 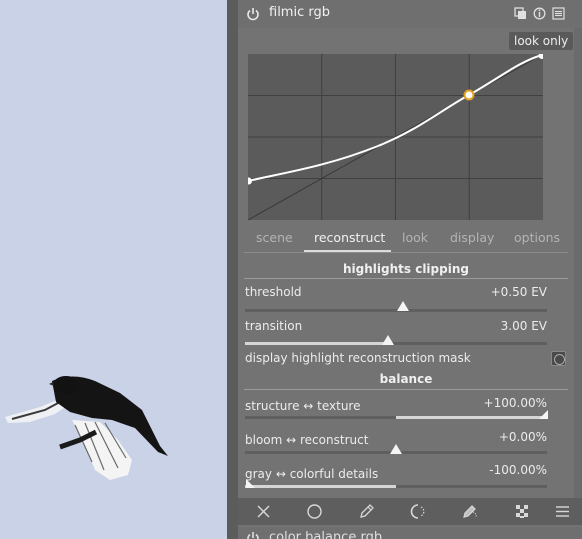 I want to click on circle-icon, so click(x=314, y=511).